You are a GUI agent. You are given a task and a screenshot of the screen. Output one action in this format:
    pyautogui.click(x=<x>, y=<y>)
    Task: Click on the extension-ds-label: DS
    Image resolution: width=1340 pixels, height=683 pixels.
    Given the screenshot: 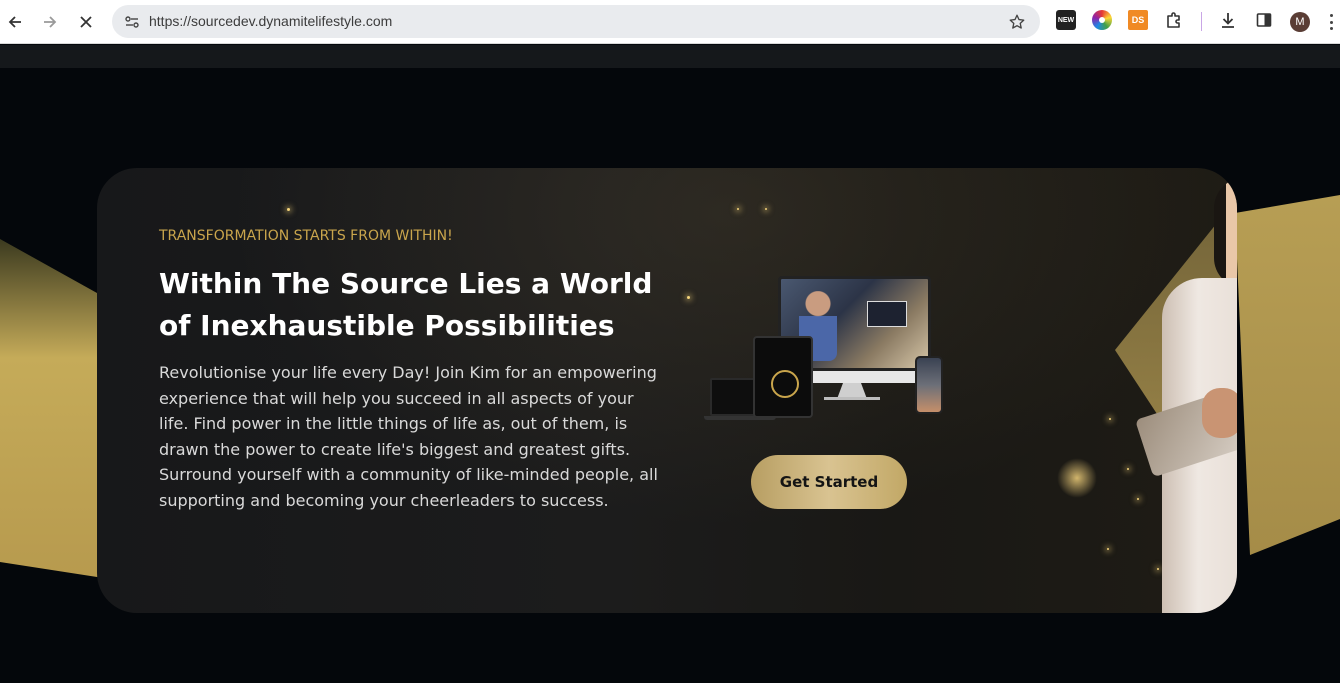 What is the action you would take?
    pyautogui.click(x=1138, y=20)
    